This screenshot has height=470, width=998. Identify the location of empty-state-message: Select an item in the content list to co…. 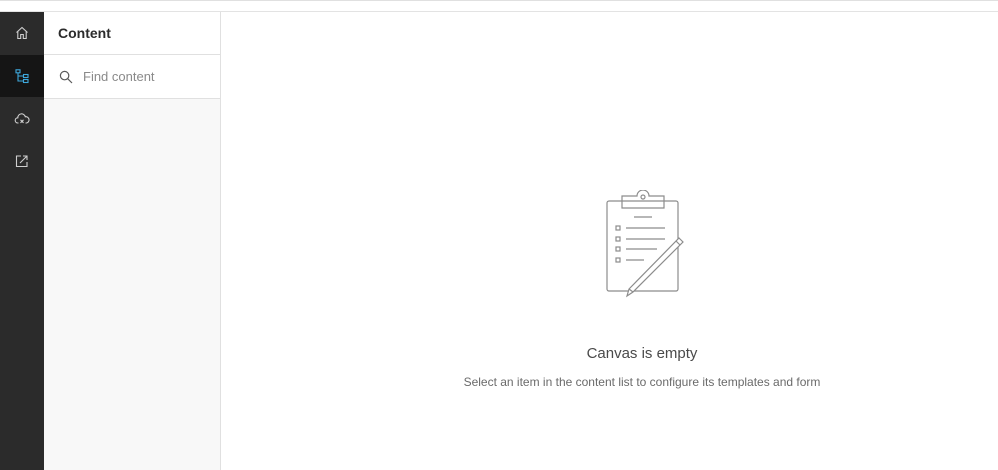
(642, 382).